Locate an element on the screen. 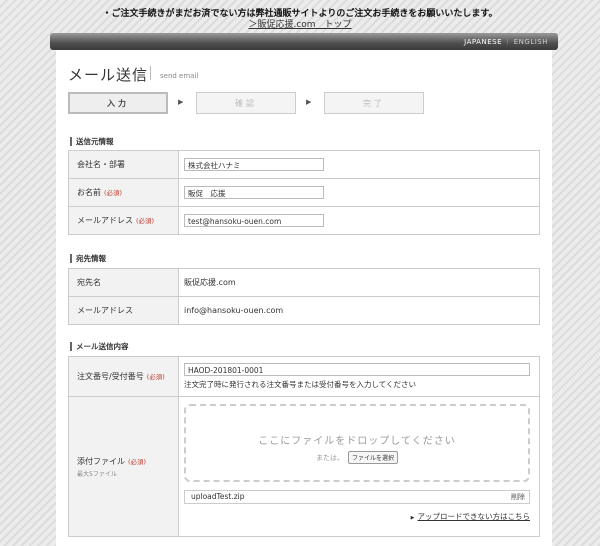  field-label: 注文番号/受付番号 (必須) is located at coordinates (123, 376).